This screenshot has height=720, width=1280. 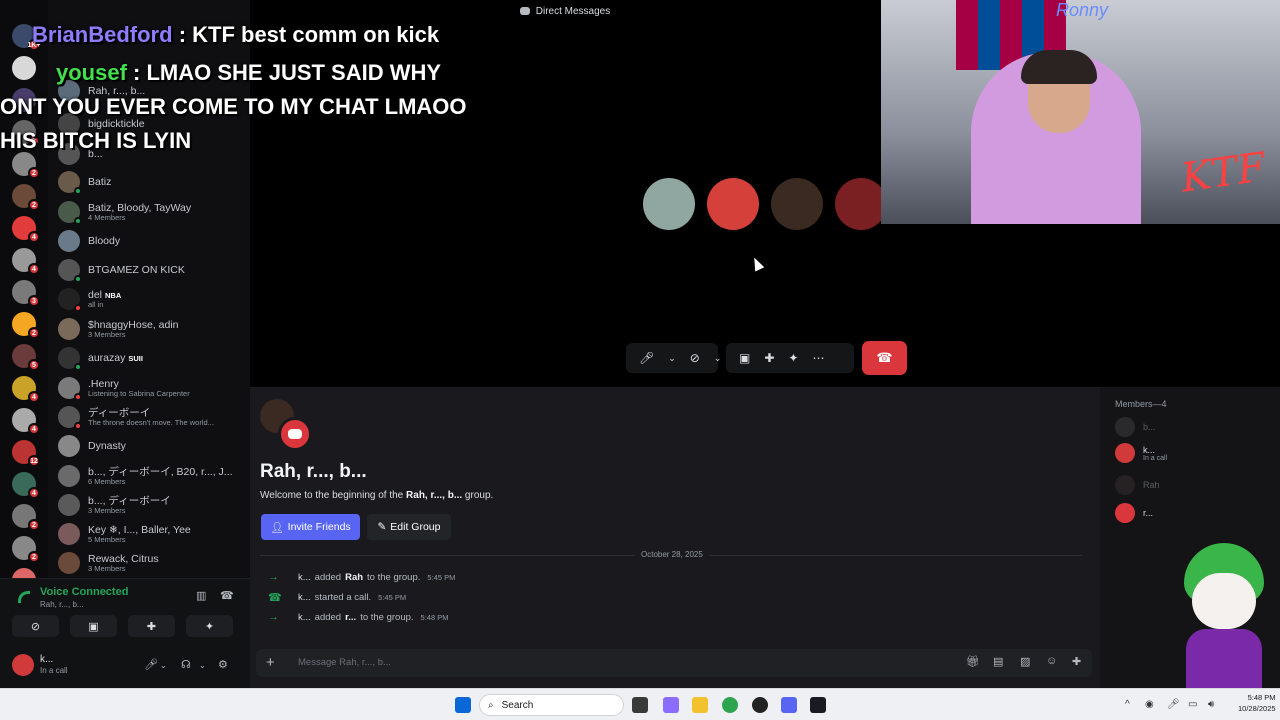 What do you see at coordinates (151, 358) in the screenshot?
I see `dm-item: aurazay SUII` at bounding box center [151, 358].